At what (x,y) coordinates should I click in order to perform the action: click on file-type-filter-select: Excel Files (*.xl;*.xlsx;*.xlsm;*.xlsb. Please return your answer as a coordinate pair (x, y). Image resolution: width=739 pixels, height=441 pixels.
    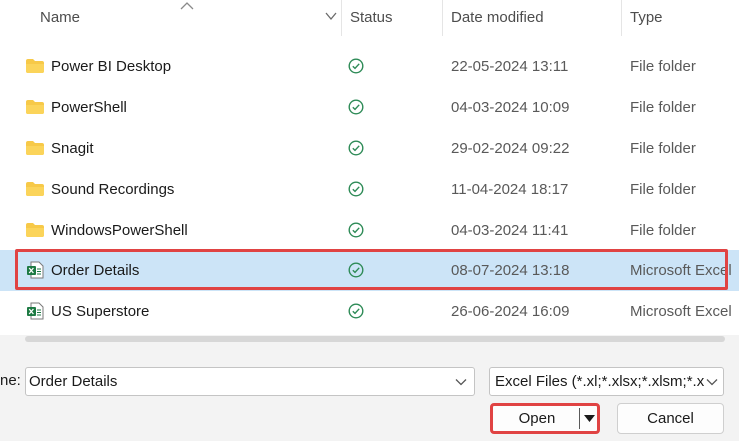
    Looking at the image, I should click on (606, 381).